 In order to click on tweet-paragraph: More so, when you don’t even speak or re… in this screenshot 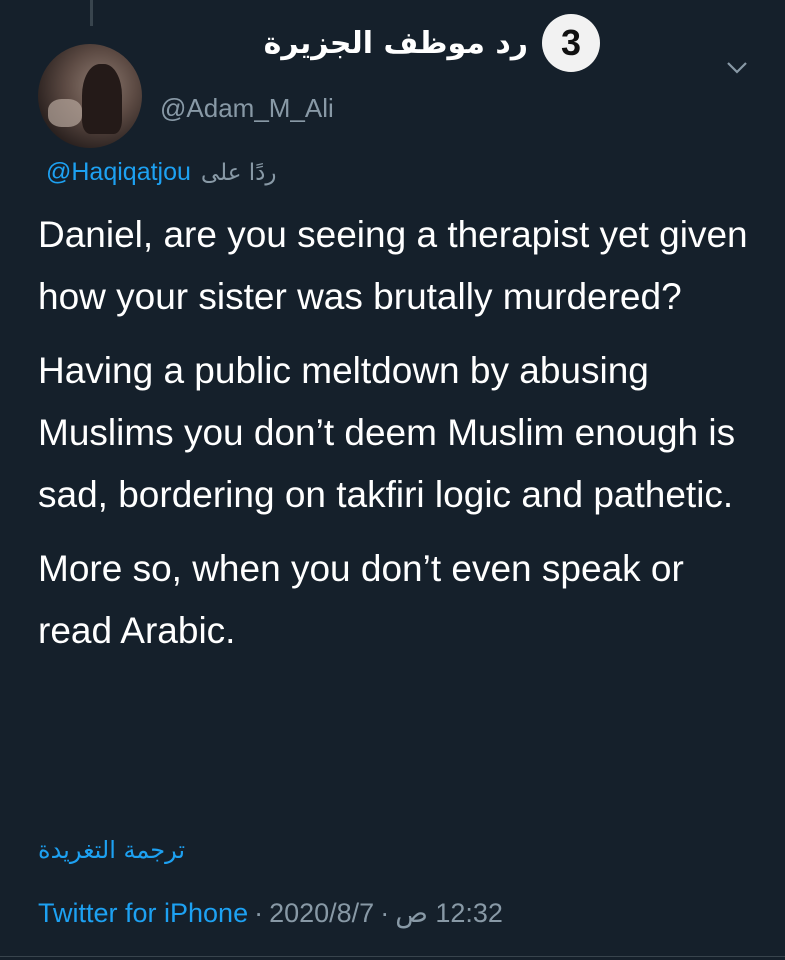, I will do `click(361, 599)`.